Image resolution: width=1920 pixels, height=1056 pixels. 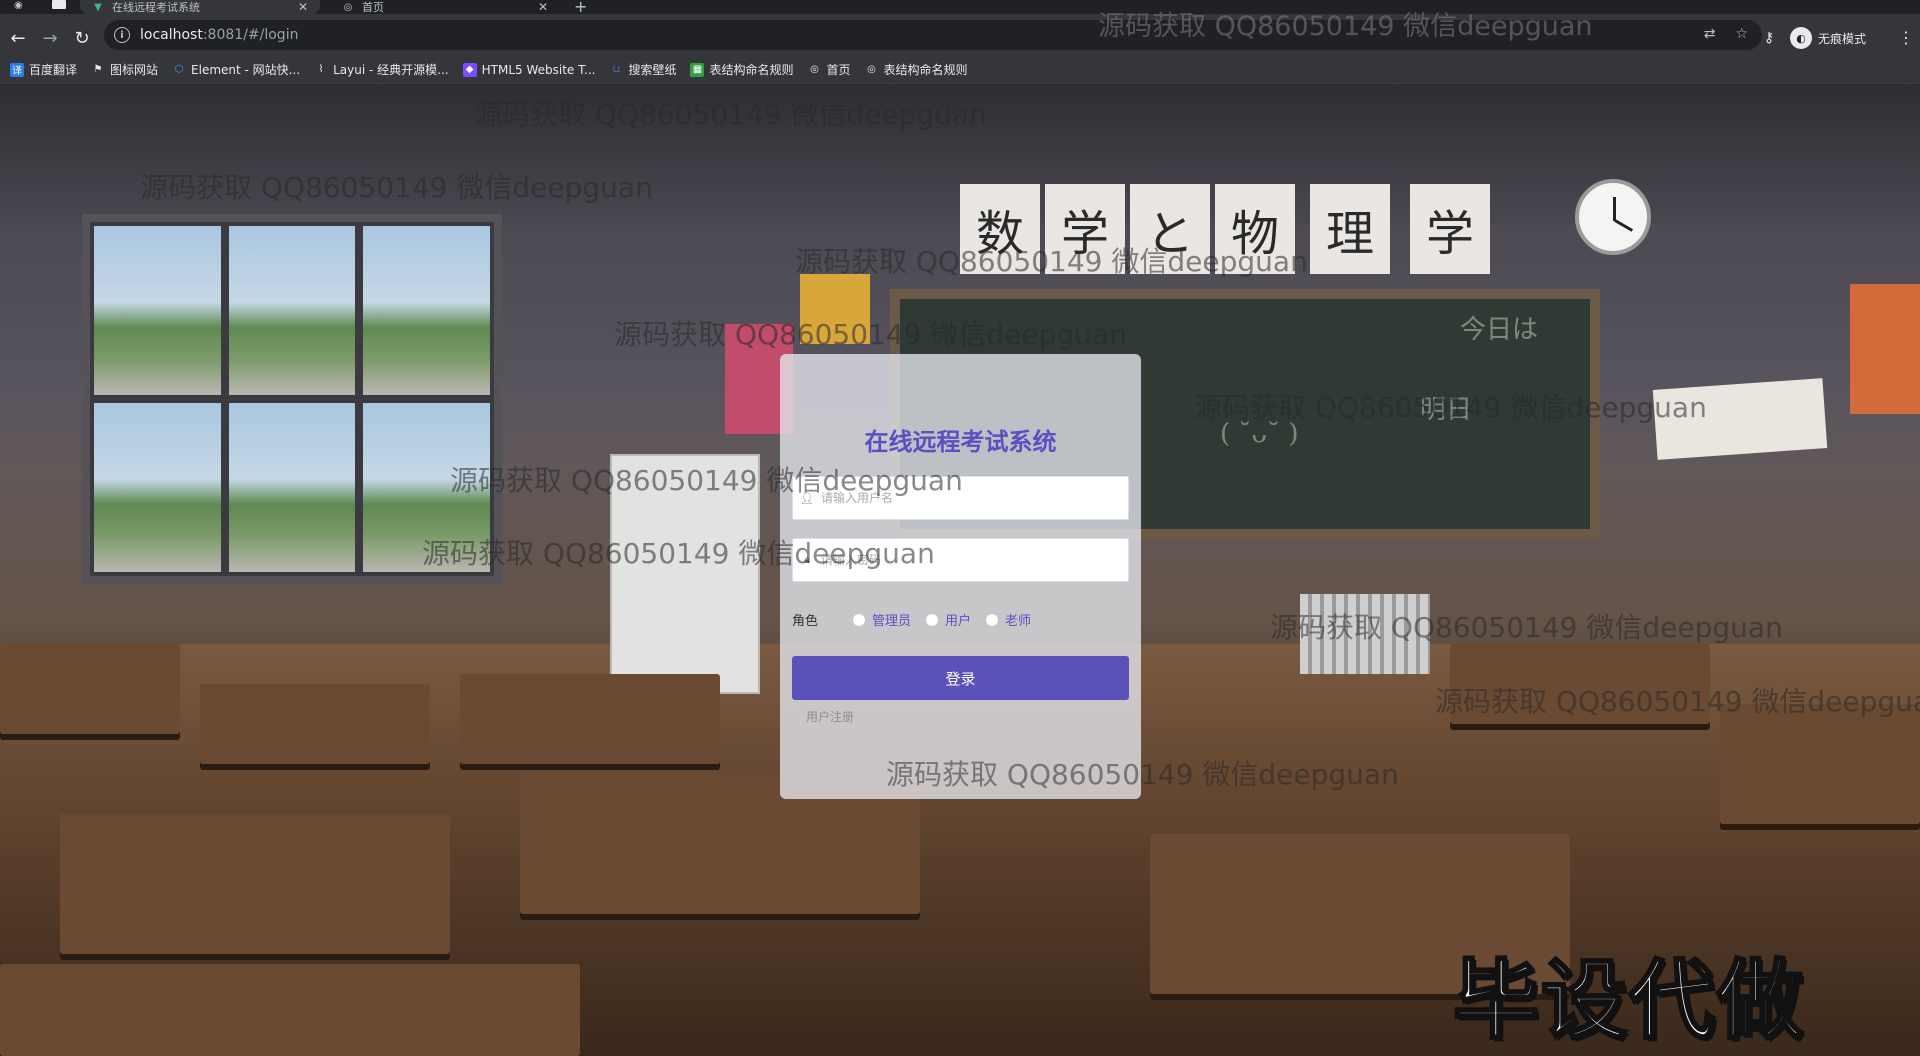 What do you see at coordinates (916, 69) in the screenshot?
I see `bookmark-item: ◎ 表结构命名规则` at bounding box center [916, 69].